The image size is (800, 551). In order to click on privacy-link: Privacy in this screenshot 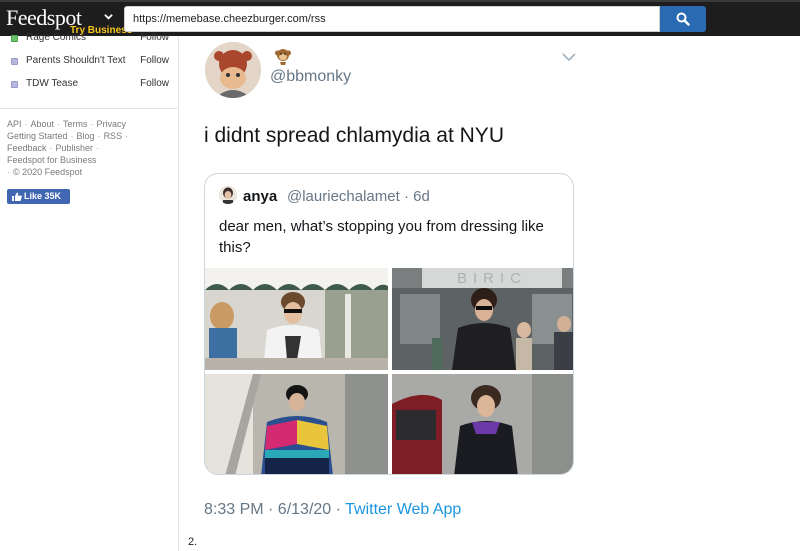, I will do `click(112, 124)`.